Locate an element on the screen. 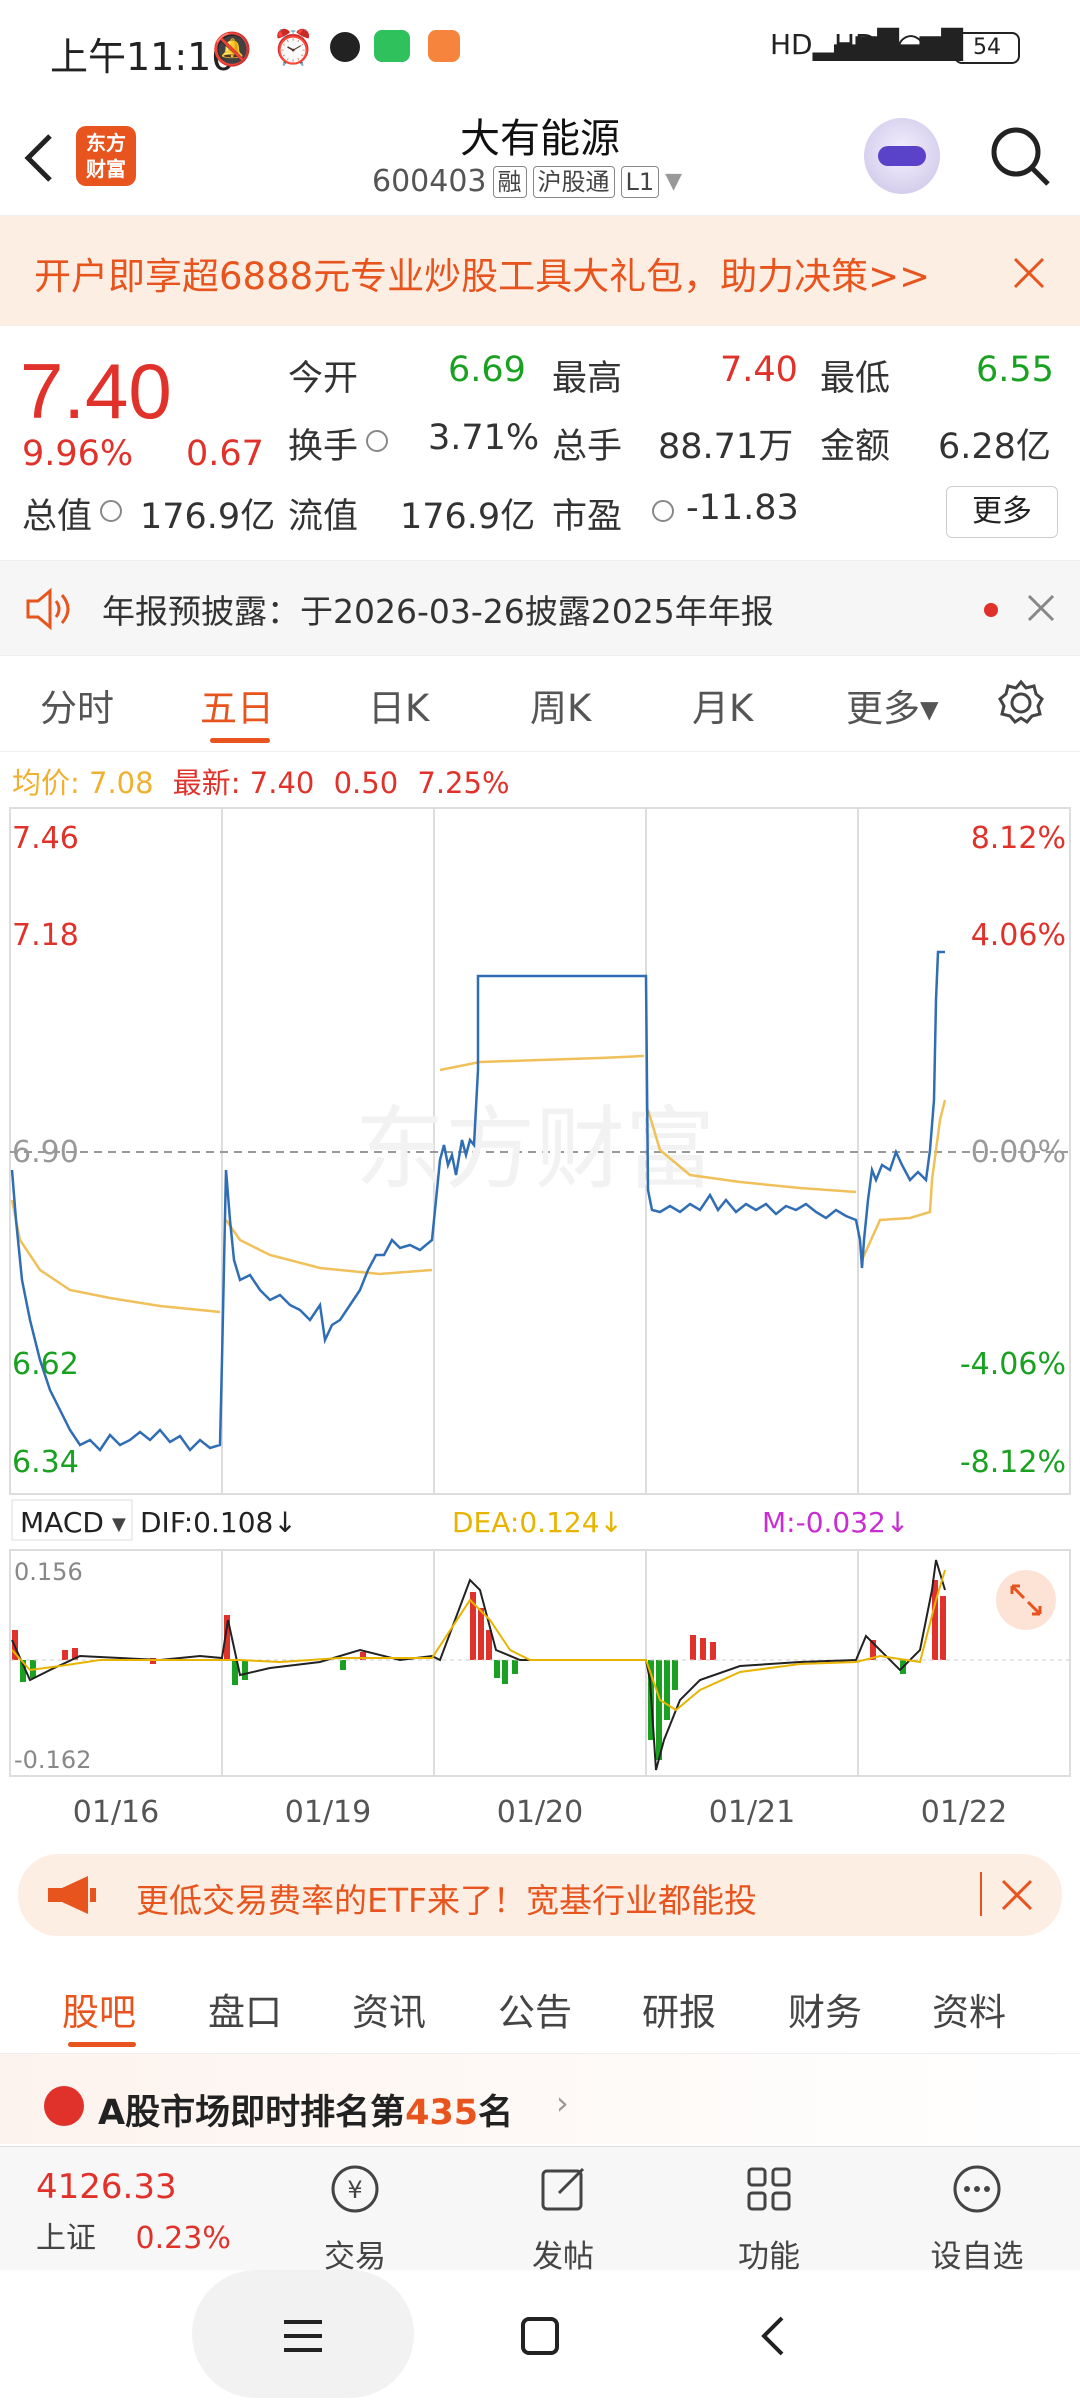 This screenshot has height=2400, width=1080. tab-monthly-k: 月K is located at coordinates (722, 705).